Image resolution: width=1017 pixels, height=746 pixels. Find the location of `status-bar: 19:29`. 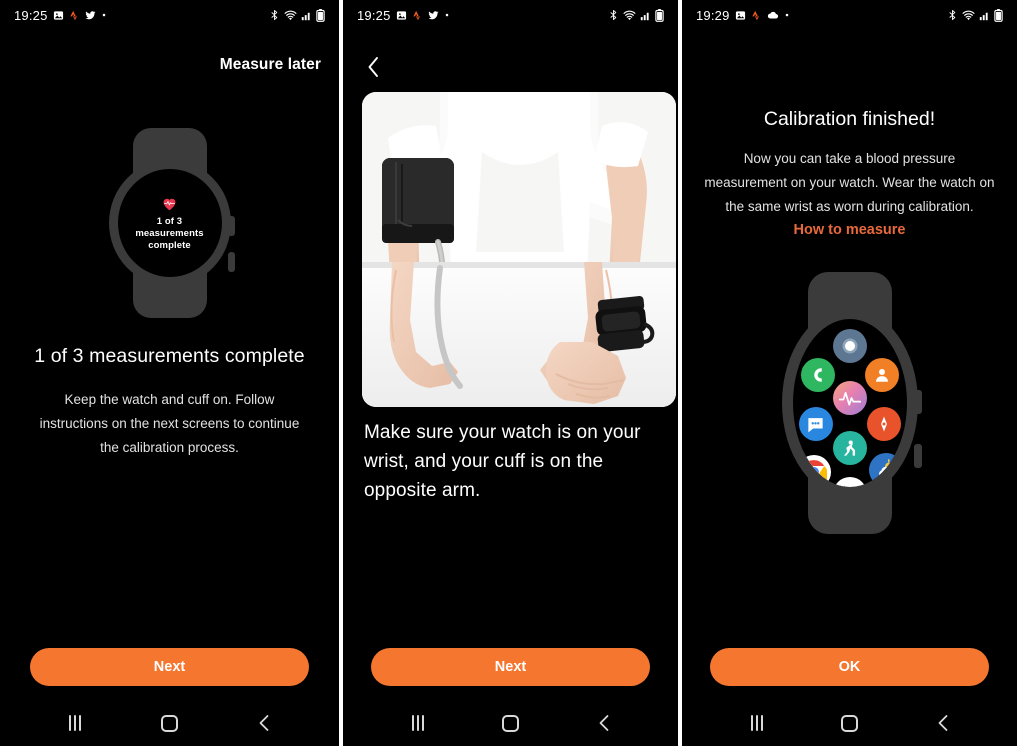

status-bar: 19:29 is located at coordinates (849, 15).